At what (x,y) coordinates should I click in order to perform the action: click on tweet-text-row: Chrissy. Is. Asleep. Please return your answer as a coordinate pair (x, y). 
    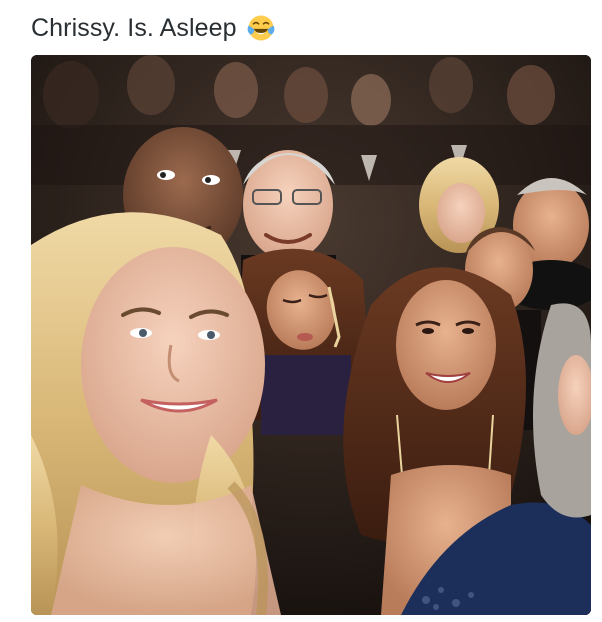
    Looking at the image, I should click on (153, 28).